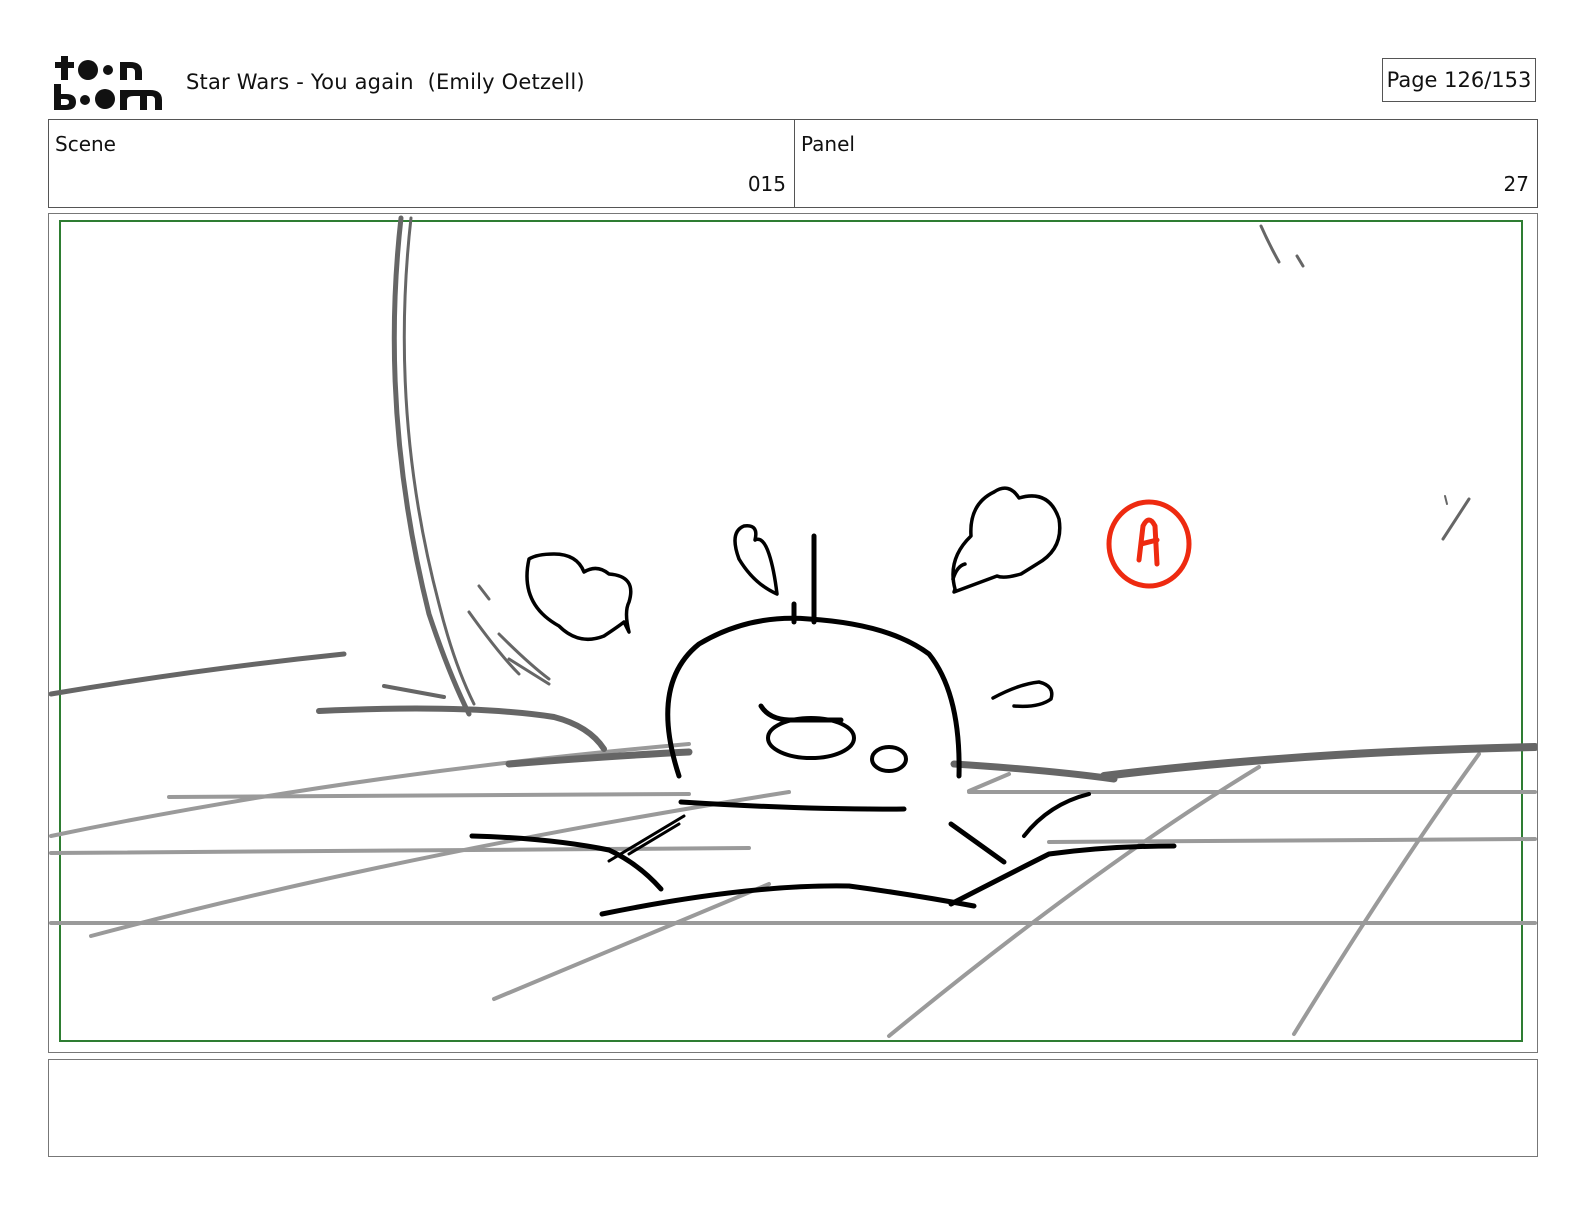  I want to click on dust-puffs, so click(793, 597).